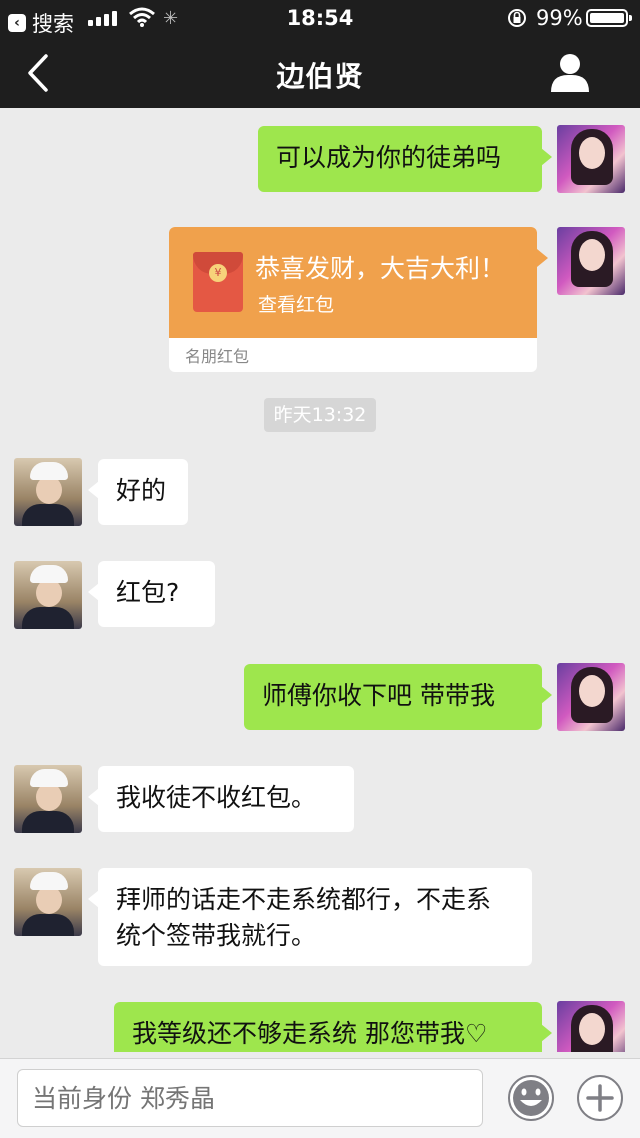 The image size is (640, 1138). What do you see at coordinates (304, 917) in the screenshot?
I see `message-text: 拜师的话走不走系统都行，不走系统个签带我就行。` at bounding box center [304, 917].